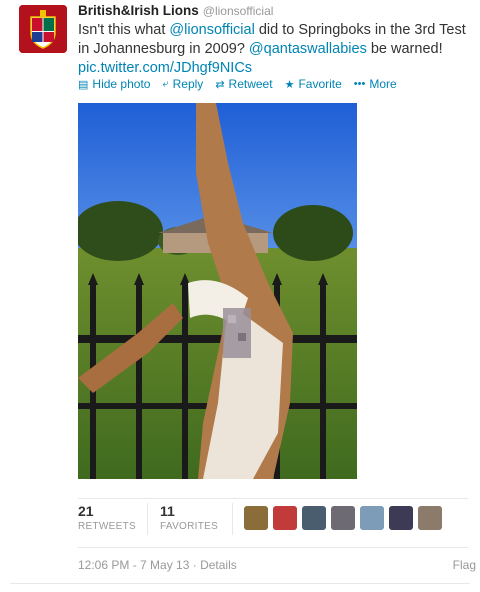  What do you see at coordinates (86, 511) in the screenshot?
I see `retweets-count: 21` at bounding box center [86, 511].